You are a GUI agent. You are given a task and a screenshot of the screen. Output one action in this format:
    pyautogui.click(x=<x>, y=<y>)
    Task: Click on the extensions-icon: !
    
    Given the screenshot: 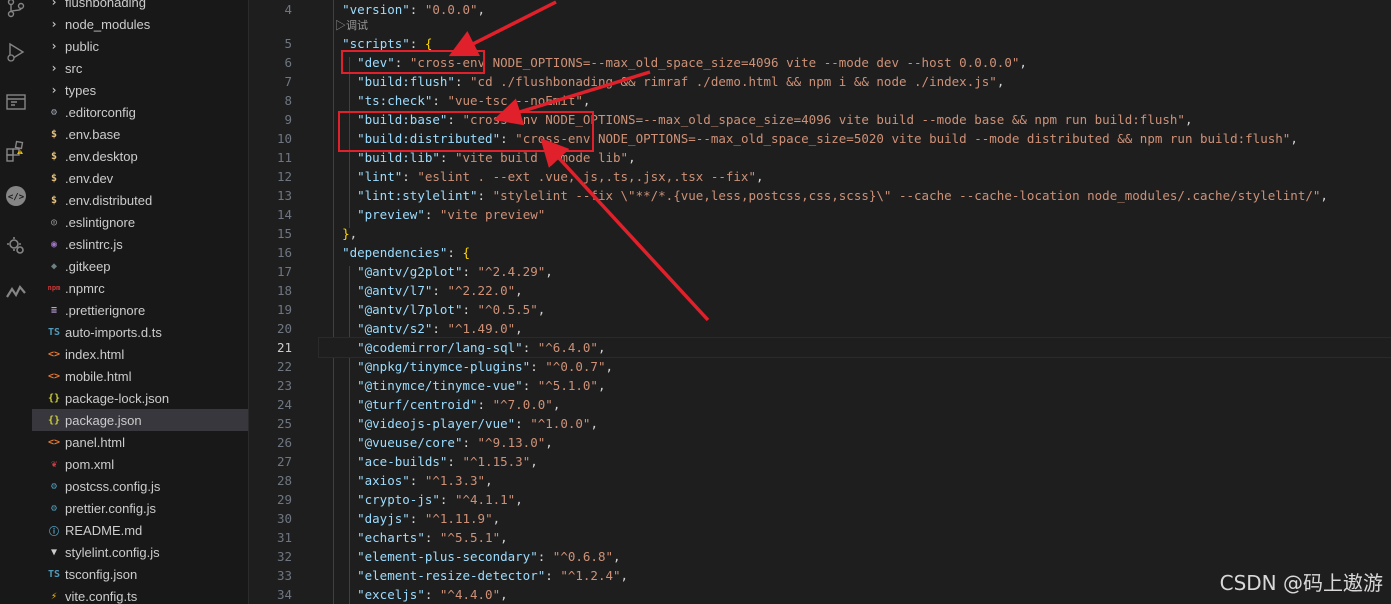 What is the action you would take?
    pyautogui.click(x=16, y=152)
    